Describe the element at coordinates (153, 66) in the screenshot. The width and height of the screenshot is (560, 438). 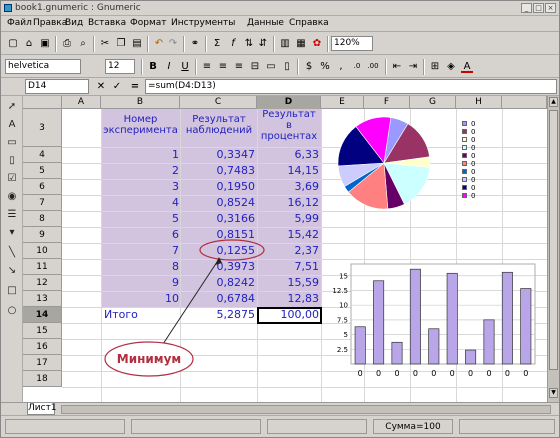
I see `bold-icon: B` at that location.